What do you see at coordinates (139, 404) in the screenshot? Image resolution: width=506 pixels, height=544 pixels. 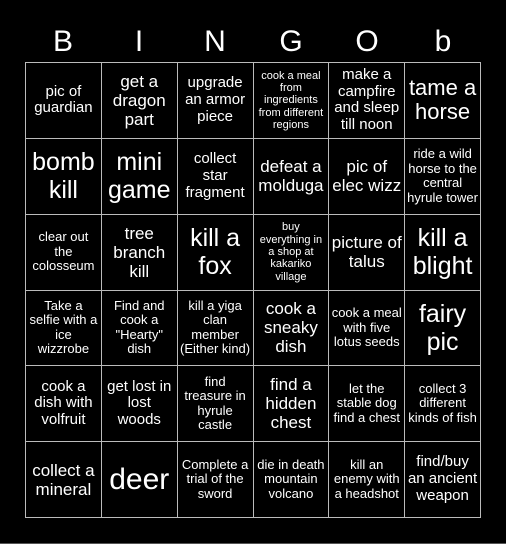 I see `bingo-cell: get lost in lost woods` at bounding box center [139, 404].